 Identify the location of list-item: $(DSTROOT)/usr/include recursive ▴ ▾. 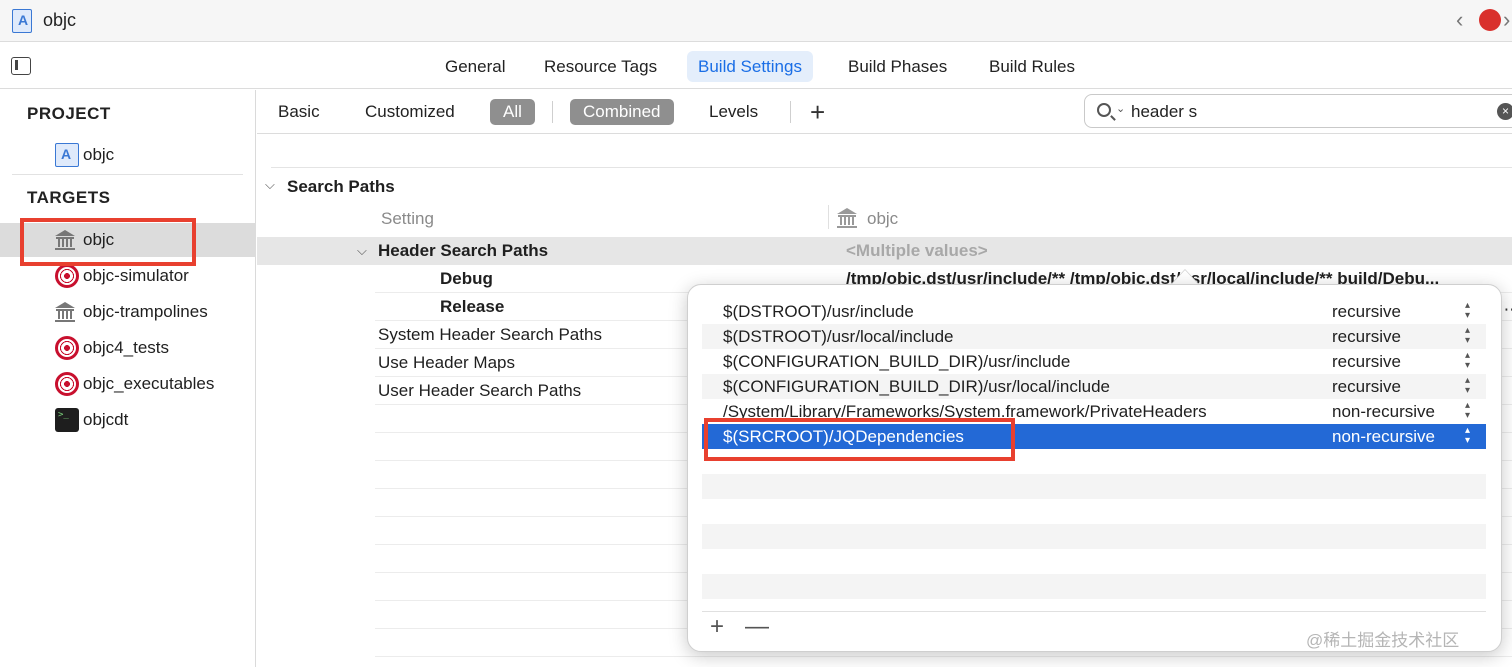
(1094, 311).